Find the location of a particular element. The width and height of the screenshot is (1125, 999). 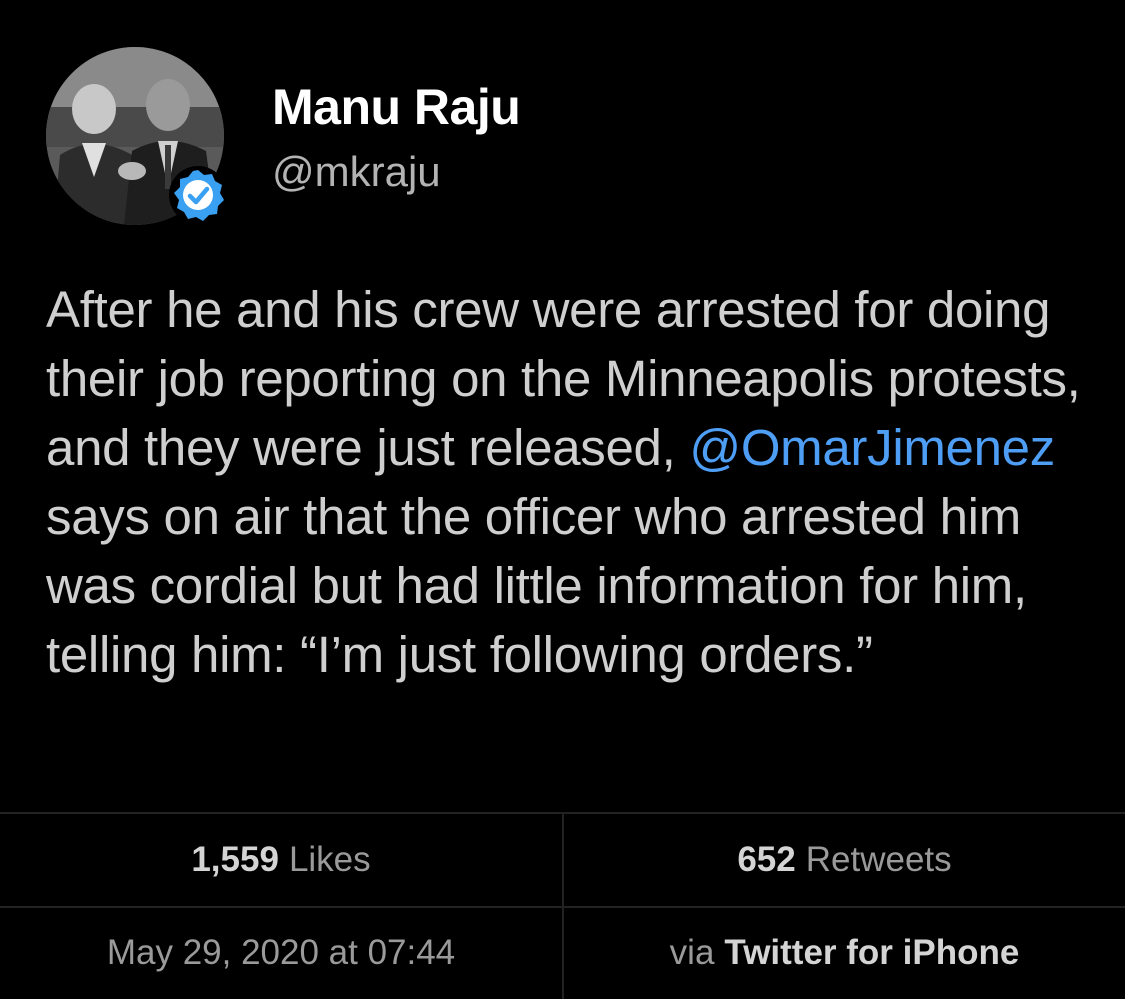

retweets-label: Retweets is located at coordinates (878, 859).